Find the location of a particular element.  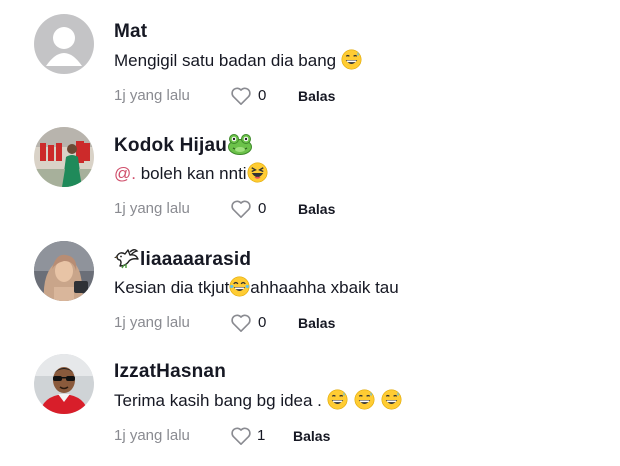

comment-text: Mengigil satu badan dia bang is located at coordinates (238, 61).